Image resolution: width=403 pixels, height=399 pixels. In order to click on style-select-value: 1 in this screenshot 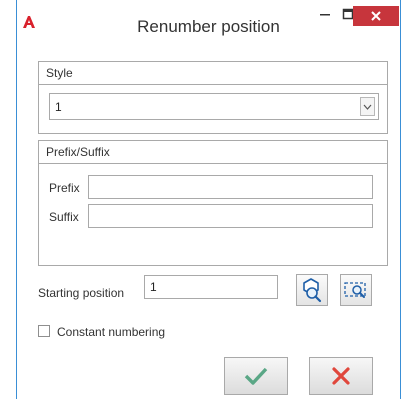, I will do `click(58, 107)`.